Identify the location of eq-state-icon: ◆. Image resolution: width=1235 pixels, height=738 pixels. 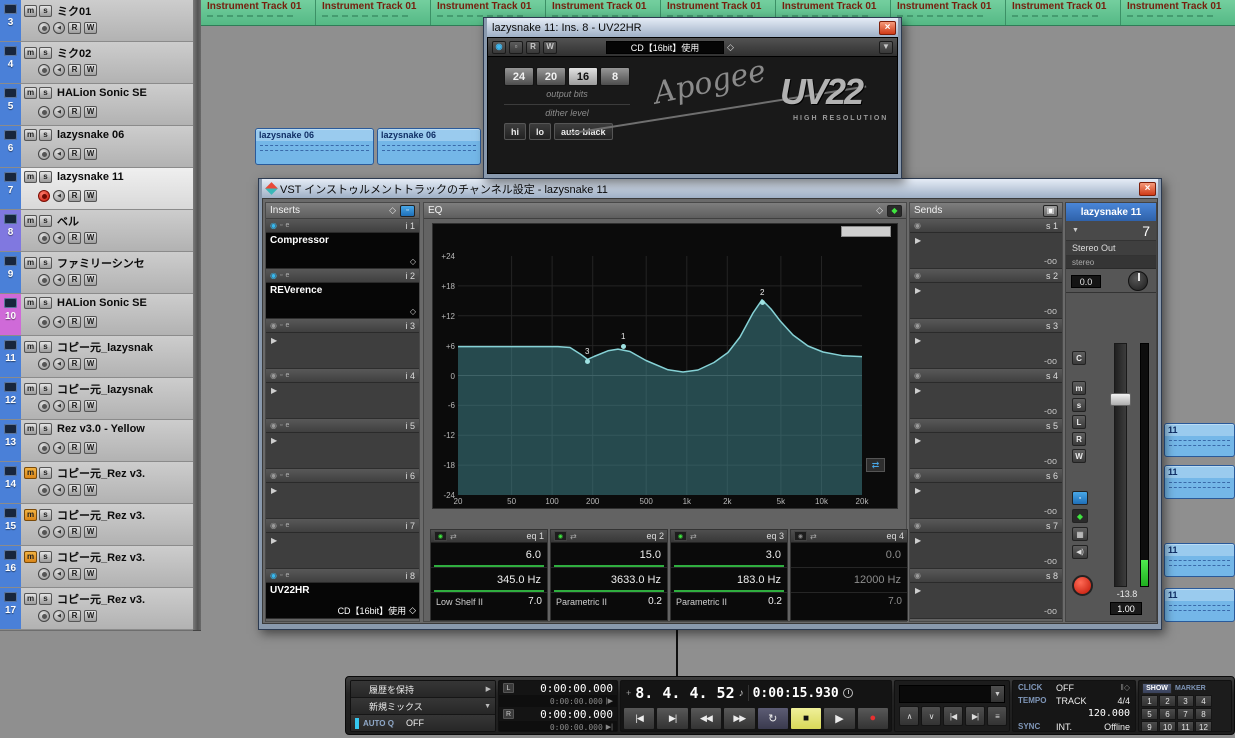
(1080, 516).